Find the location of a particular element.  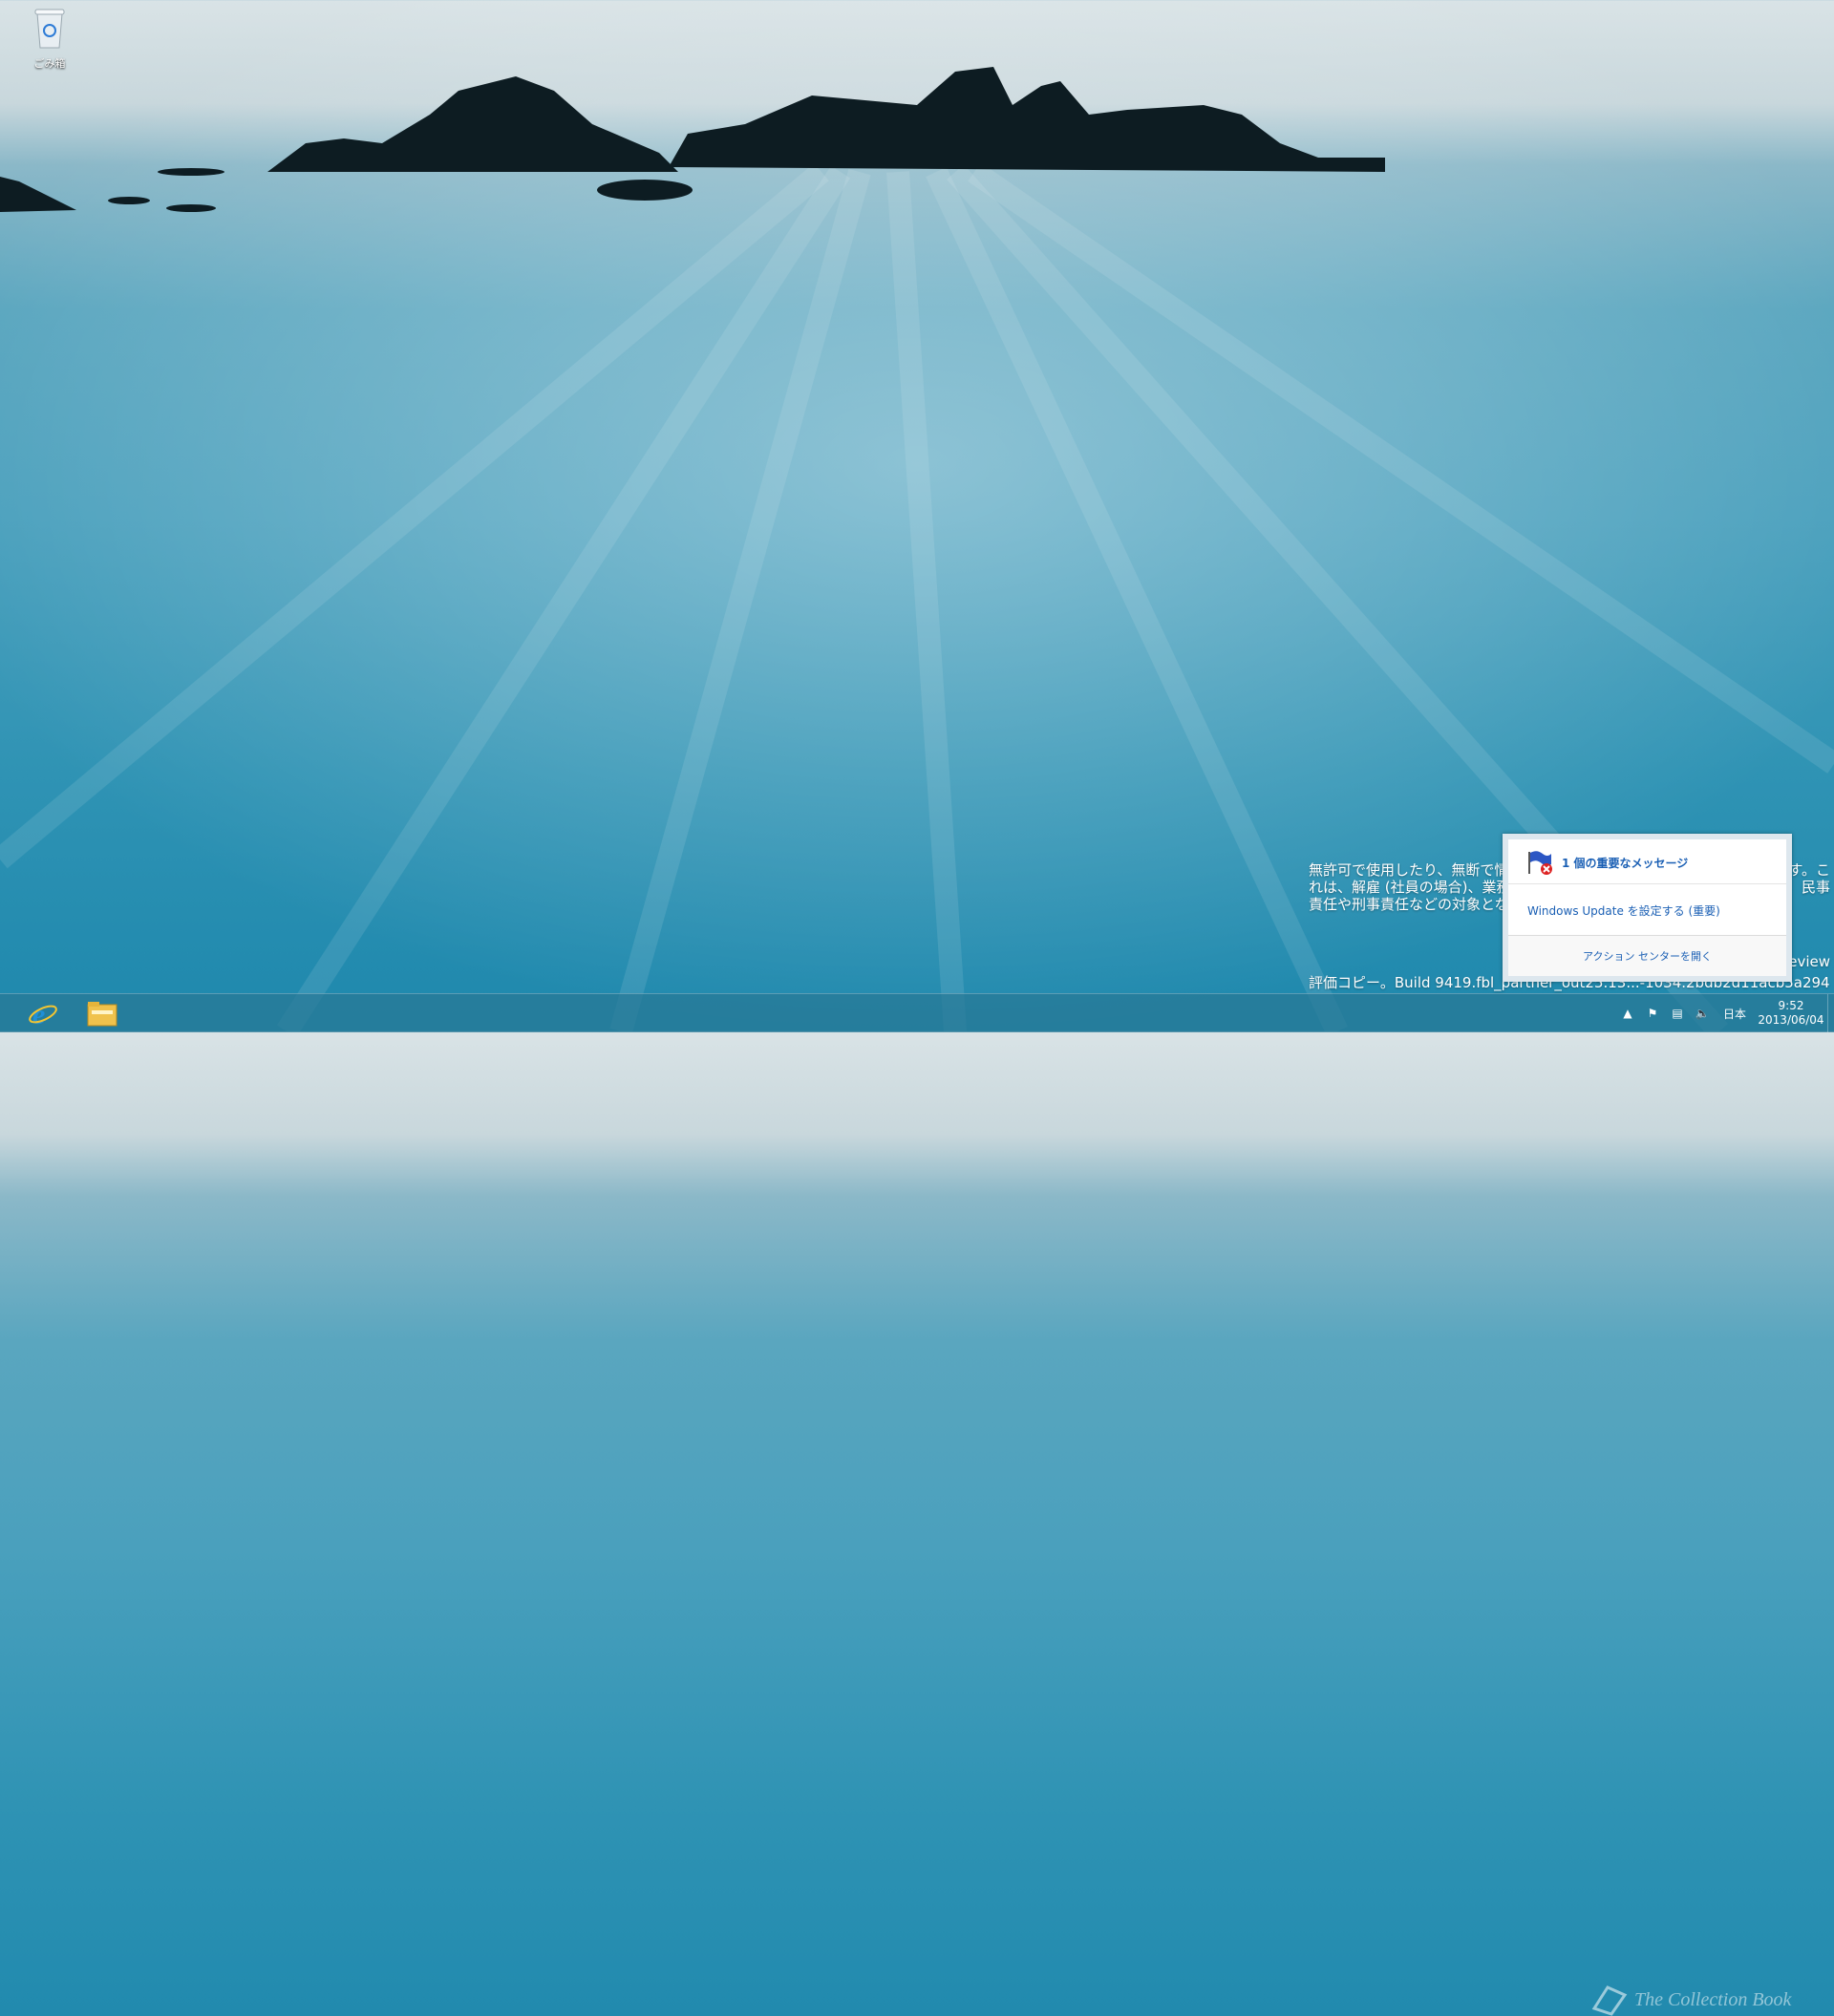

clock: 9:52 2013/06/04 is located at coordinates (1791, 1013).